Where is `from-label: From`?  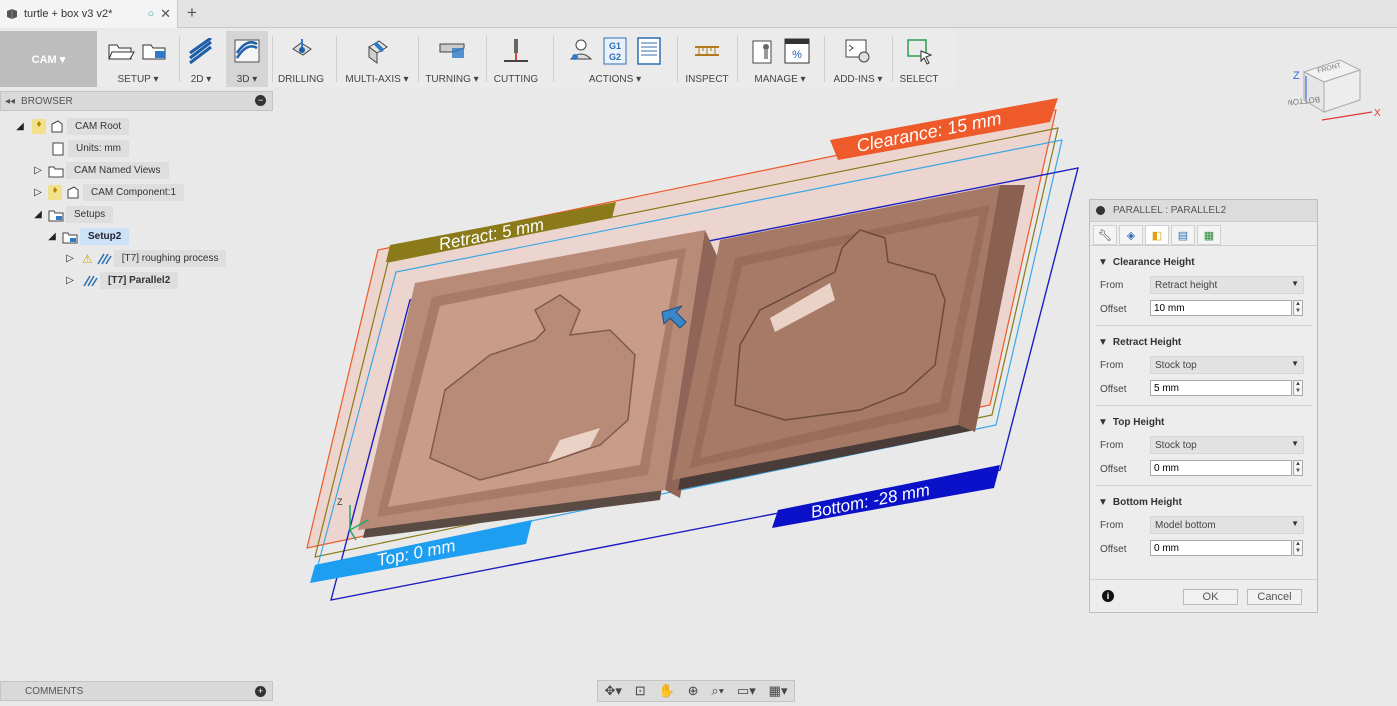 from-label: From is located at coordinates (1112, 285).